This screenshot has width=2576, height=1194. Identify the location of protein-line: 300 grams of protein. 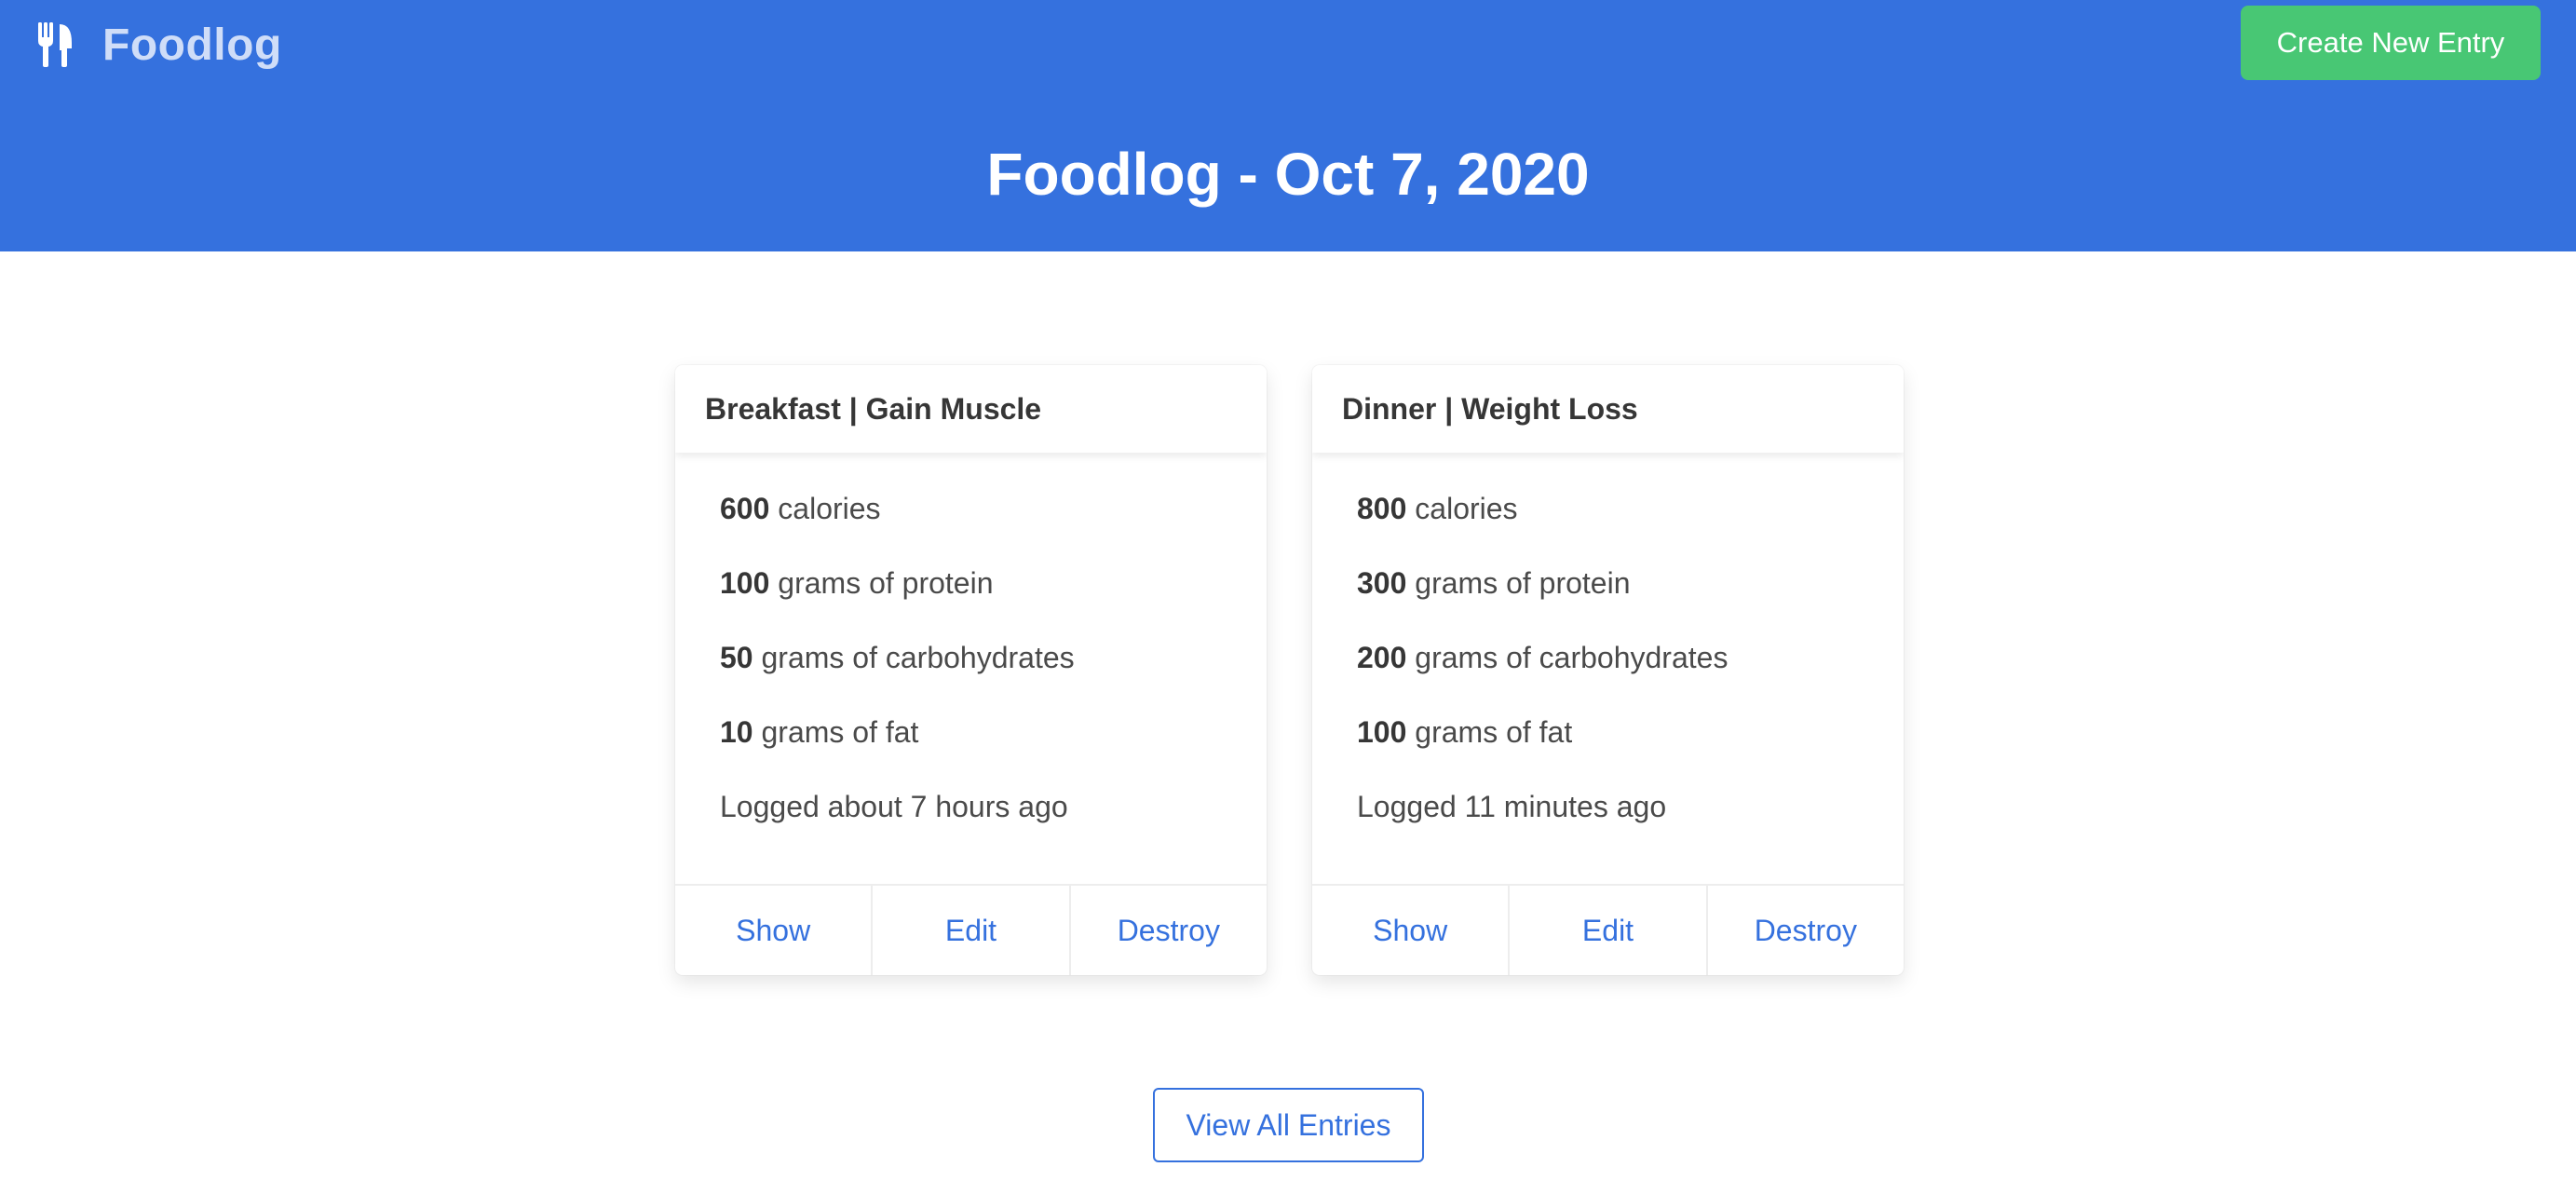
(1630, 583).